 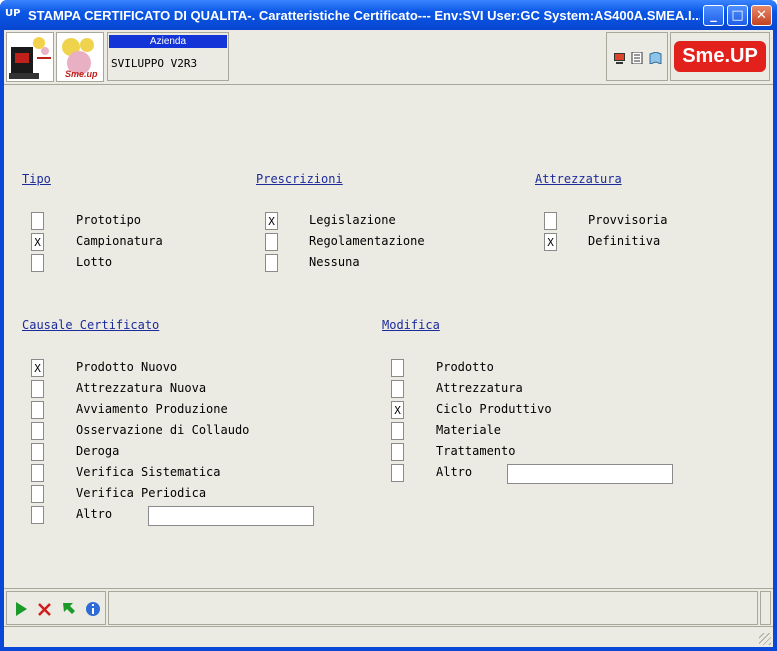 I want to click on document-icon, so click(x=637, y=58).